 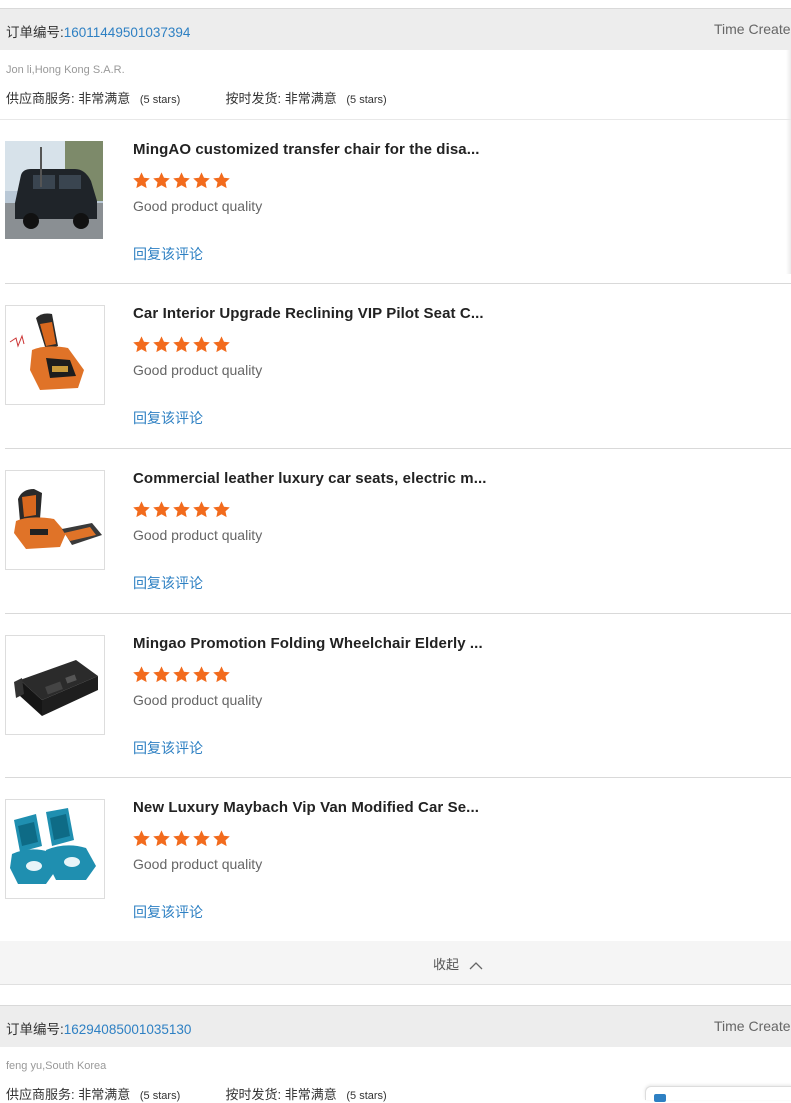 I want to click on order-number-link: 16294085001035130, so click(x=128, y=1029).